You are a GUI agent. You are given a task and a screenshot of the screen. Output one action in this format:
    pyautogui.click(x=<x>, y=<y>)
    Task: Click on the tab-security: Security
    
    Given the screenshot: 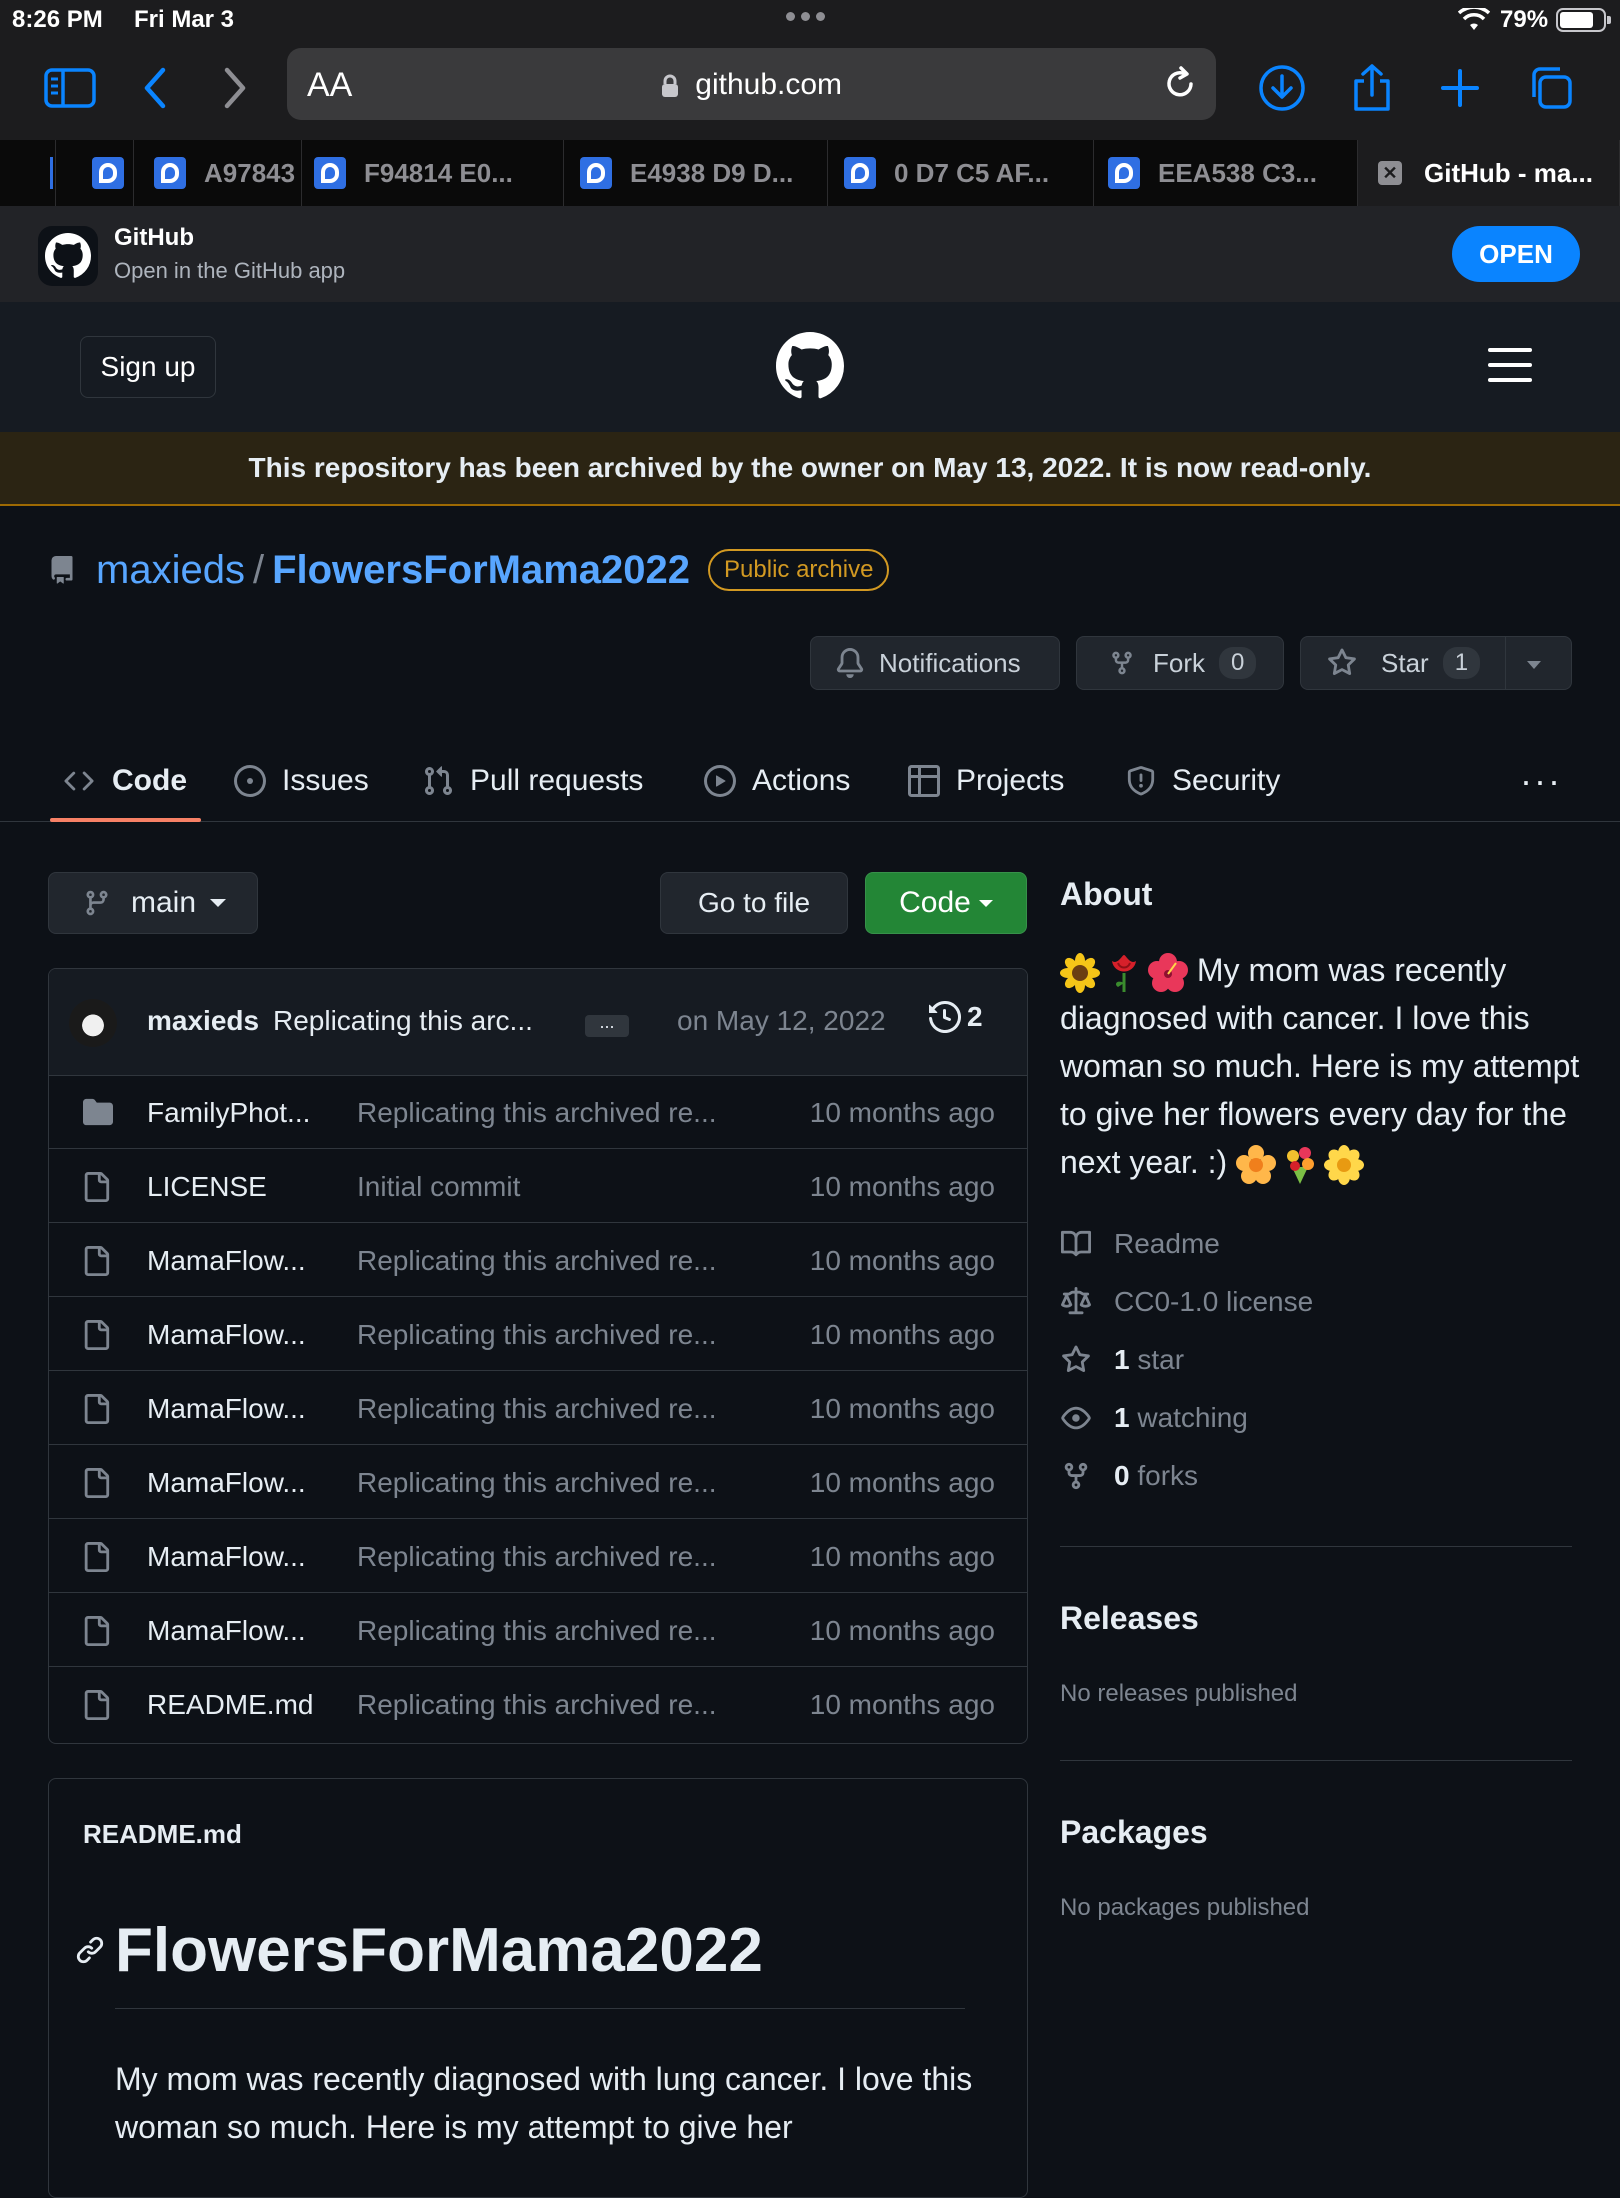 What is the action you would take?
    pyautogui.click(x=1203, y=781)
    